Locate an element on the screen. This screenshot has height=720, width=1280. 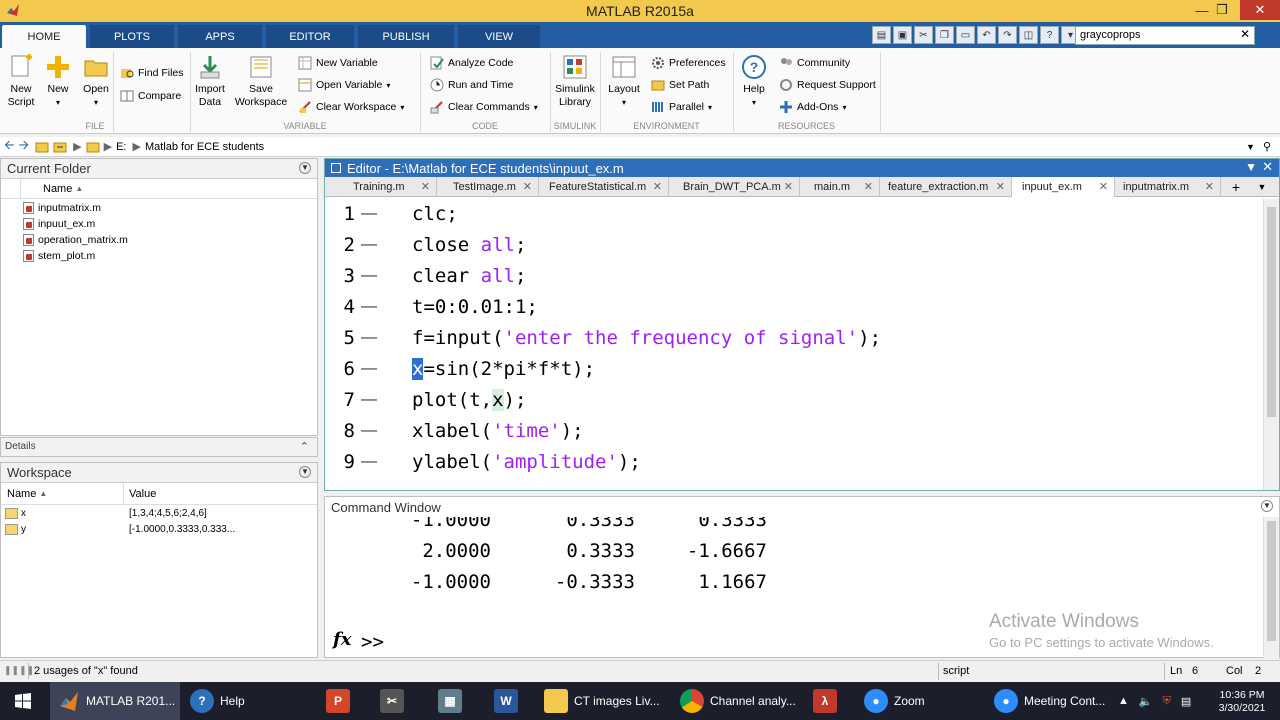
tab-training: Training.m ✕ is located at coordinates (381, 187).